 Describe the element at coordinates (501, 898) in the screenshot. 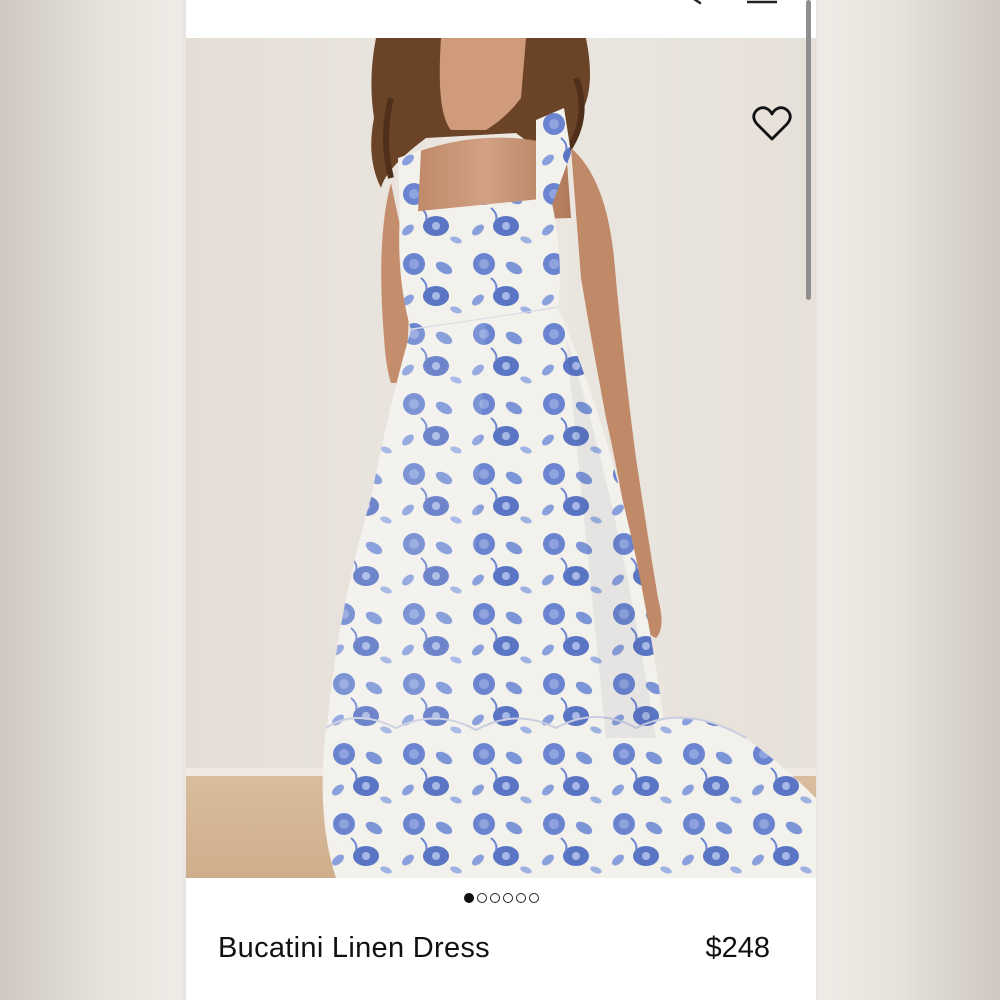

I see `image-carousel-indicator` at that location.